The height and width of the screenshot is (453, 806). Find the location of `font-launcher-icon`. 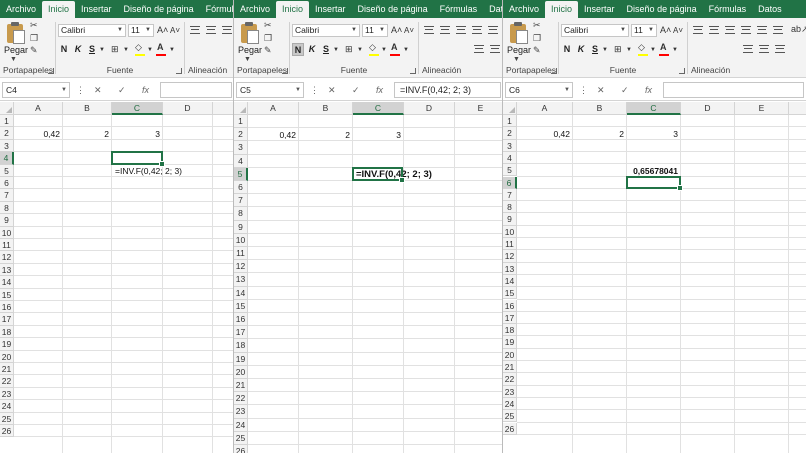

font-launcher-icon is located at coordinates (413, 71).